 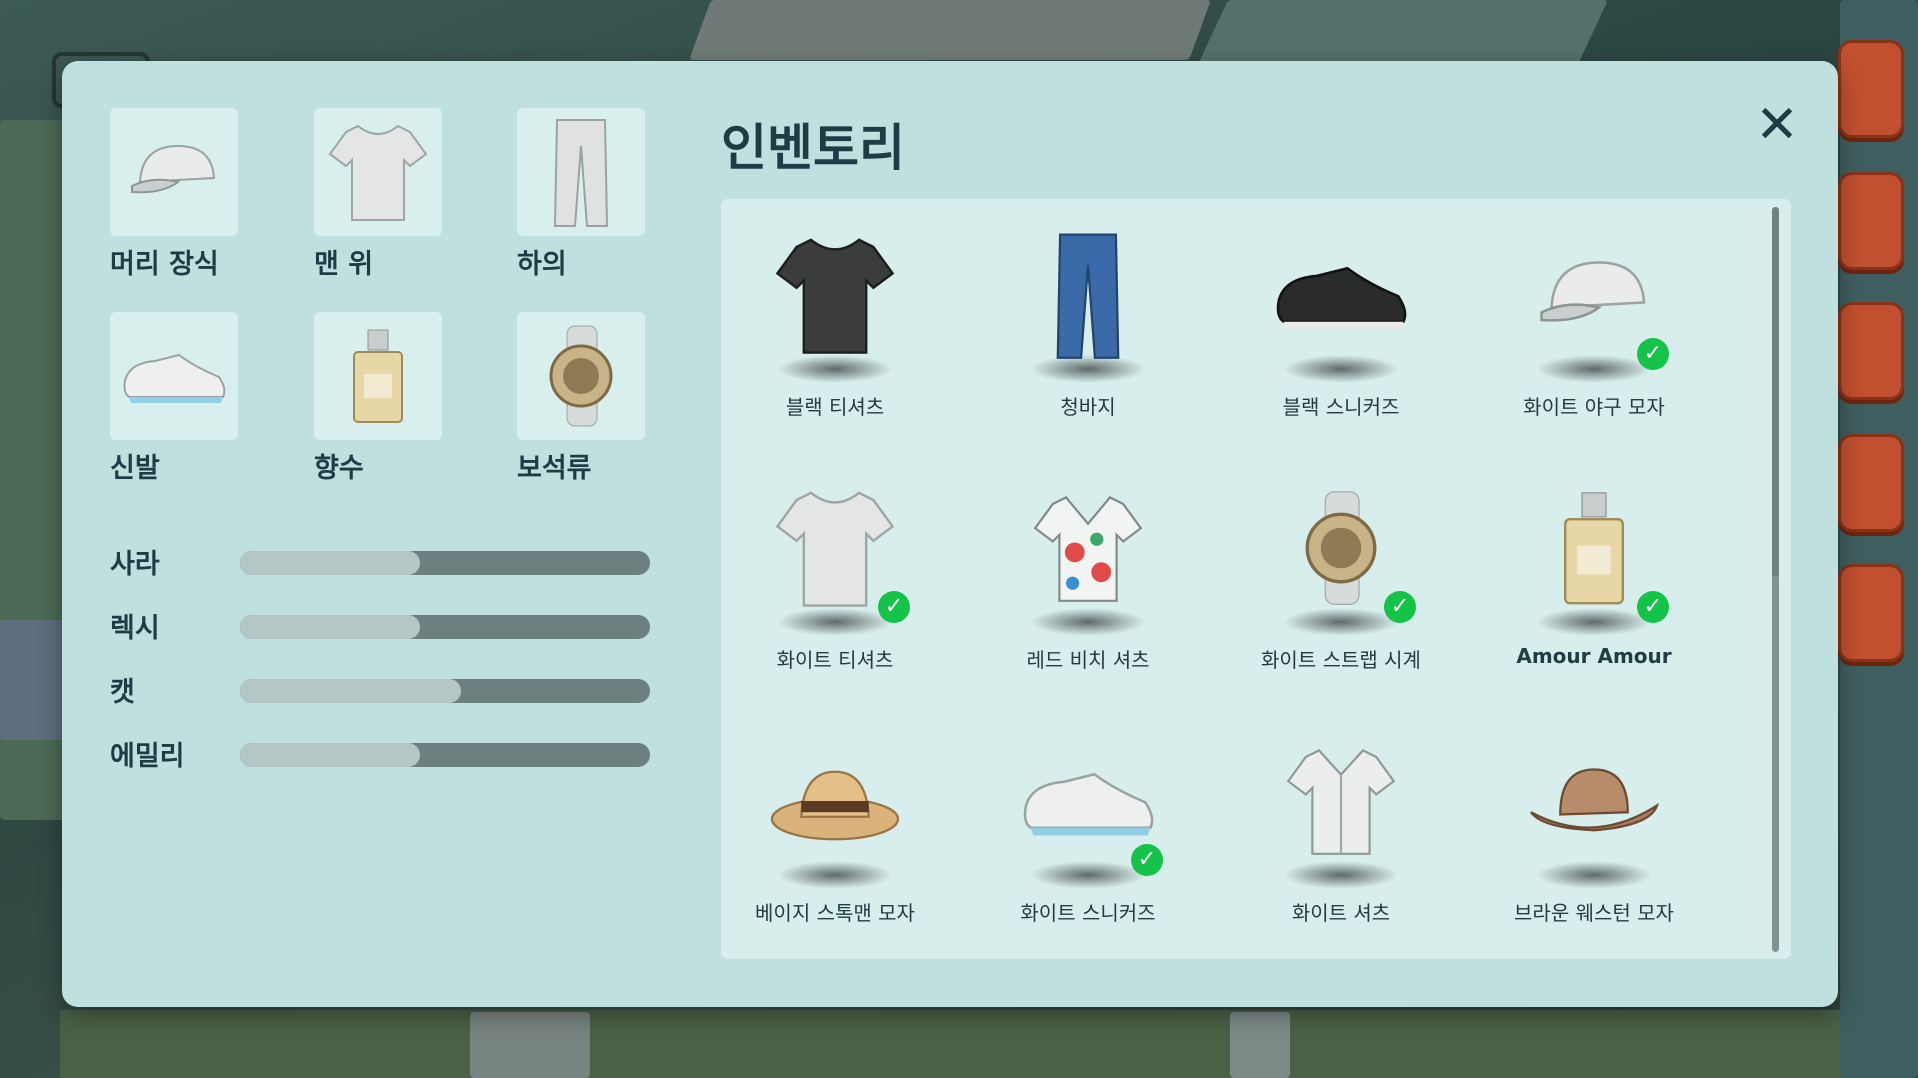 I want to click on inventory-item: 브라운 웨스턴 모자, so click(x=1574, y=841).